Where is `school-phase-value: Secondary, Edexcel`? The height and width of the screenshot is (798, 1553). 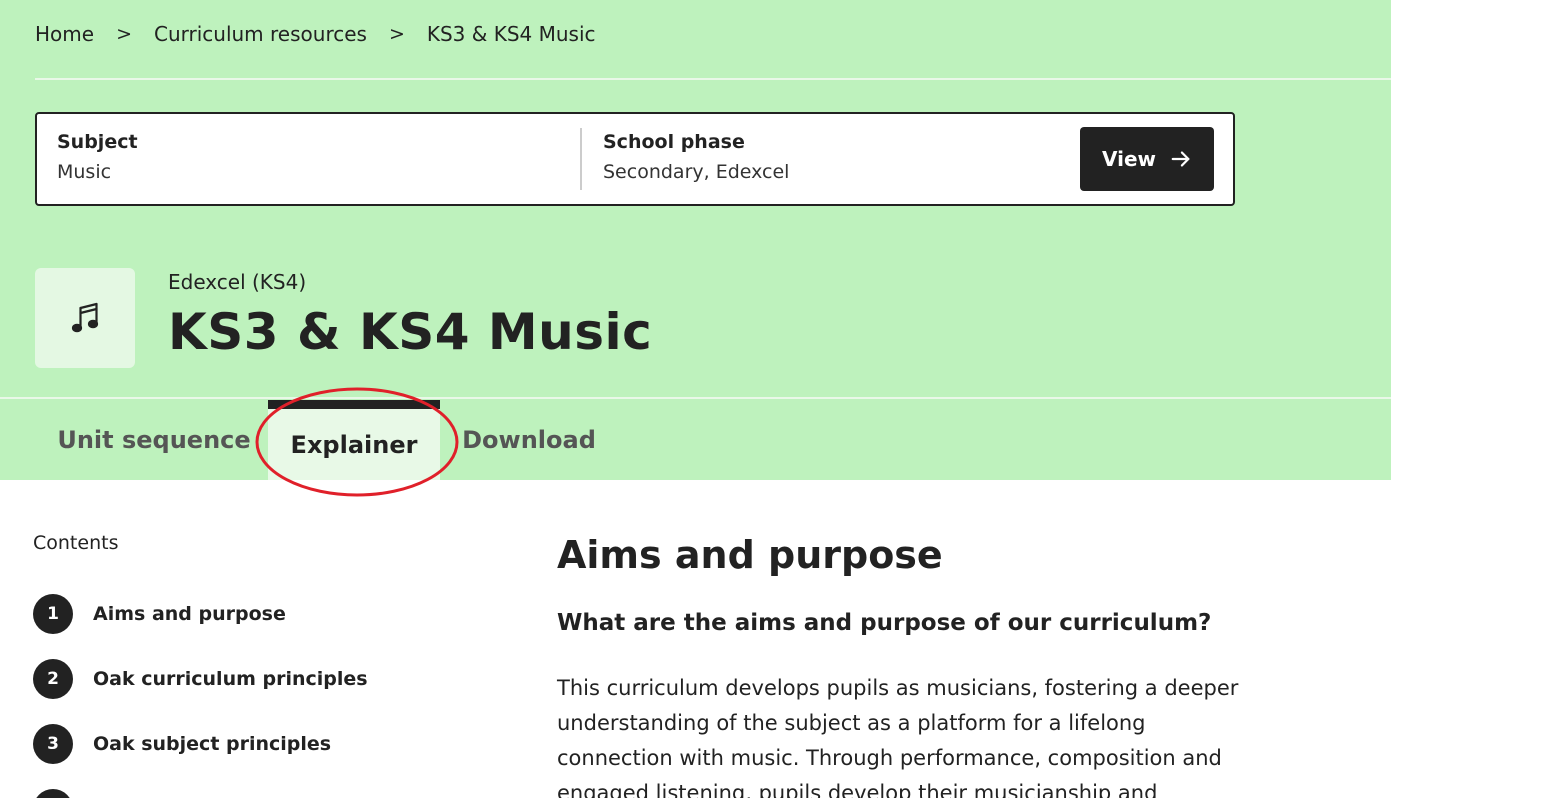
school-phase-value: Secondary, Edexcel is located at coordinates (696, 172).